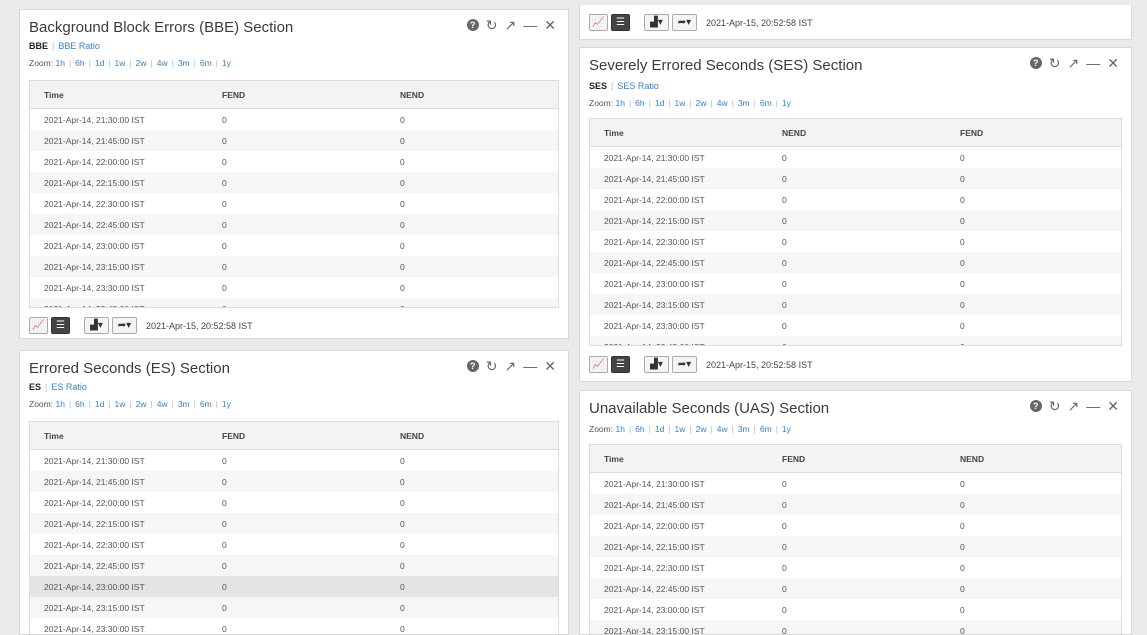  Describe the element at coordinates (598, 86) in the screenshot. I see `tab-ses: SES` at that location.